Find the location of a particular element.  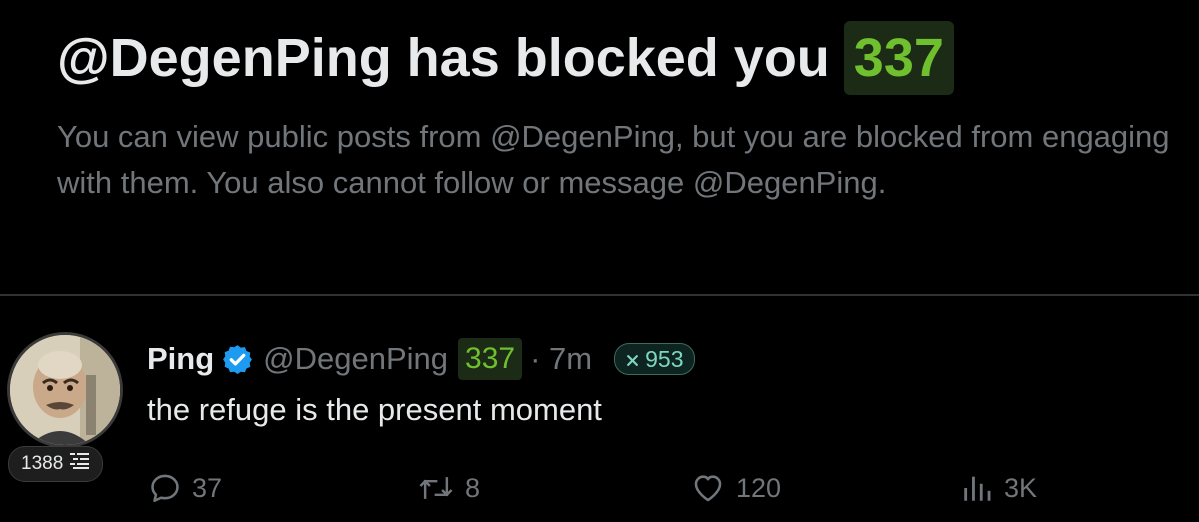

blocked-title: @DegenPing has blocked you 337 is located at coordinates (627, 58).